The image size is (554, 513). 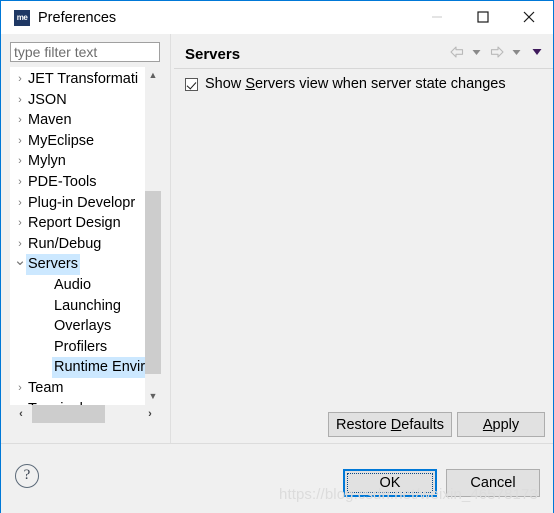 What do you see at coordinates (85, 264) in the screenshot?
I see `tree-item-servers: ⌄ Servers` at bounding box center [85, 264].